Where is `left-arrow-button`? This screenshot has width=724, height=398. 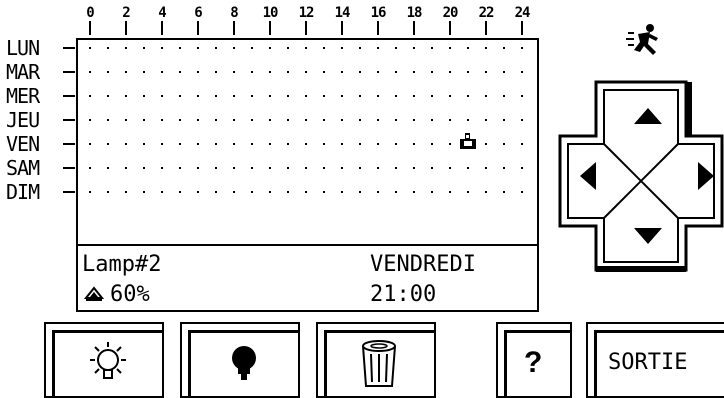 left-arrow-button is located at coordinates (587, 176).